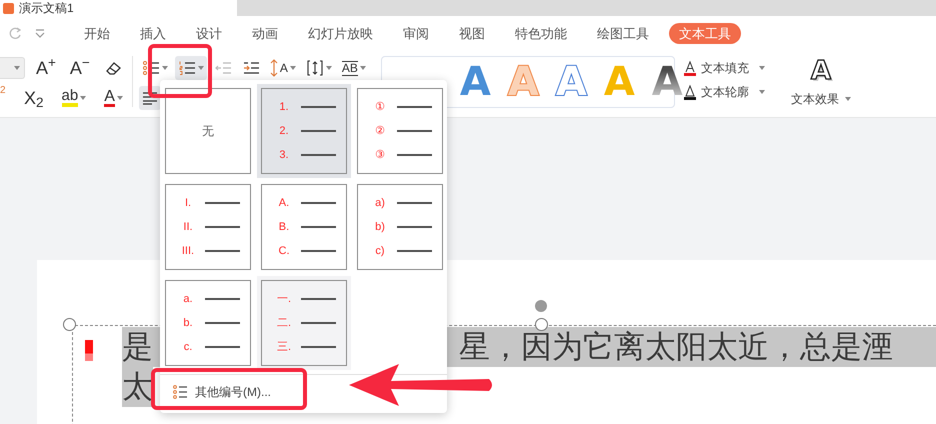  Describe the element at coordinates (34, 98) in the screenshot. I see `subscript-button: X$_{2}$` at that location.